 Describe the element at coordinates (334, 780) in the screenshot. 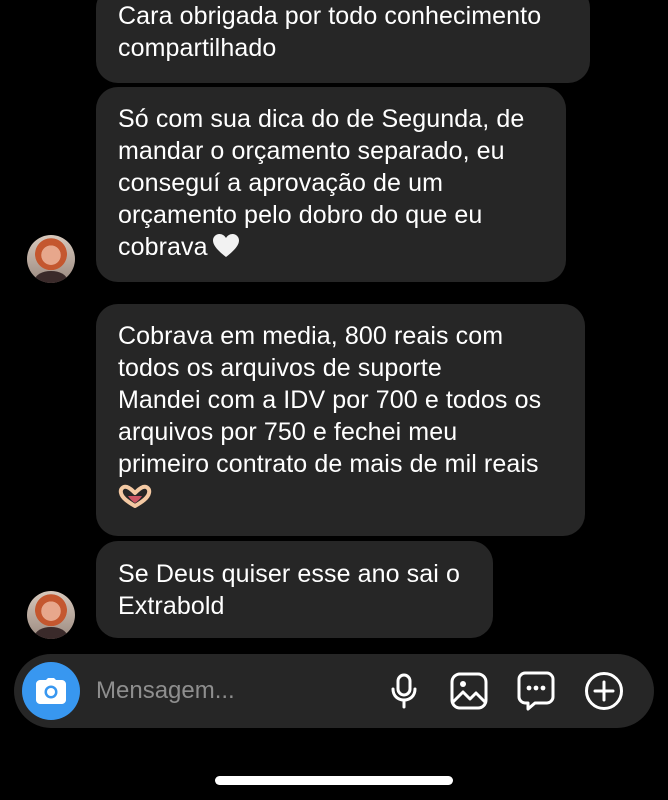

I see `home-indicator` at that location.